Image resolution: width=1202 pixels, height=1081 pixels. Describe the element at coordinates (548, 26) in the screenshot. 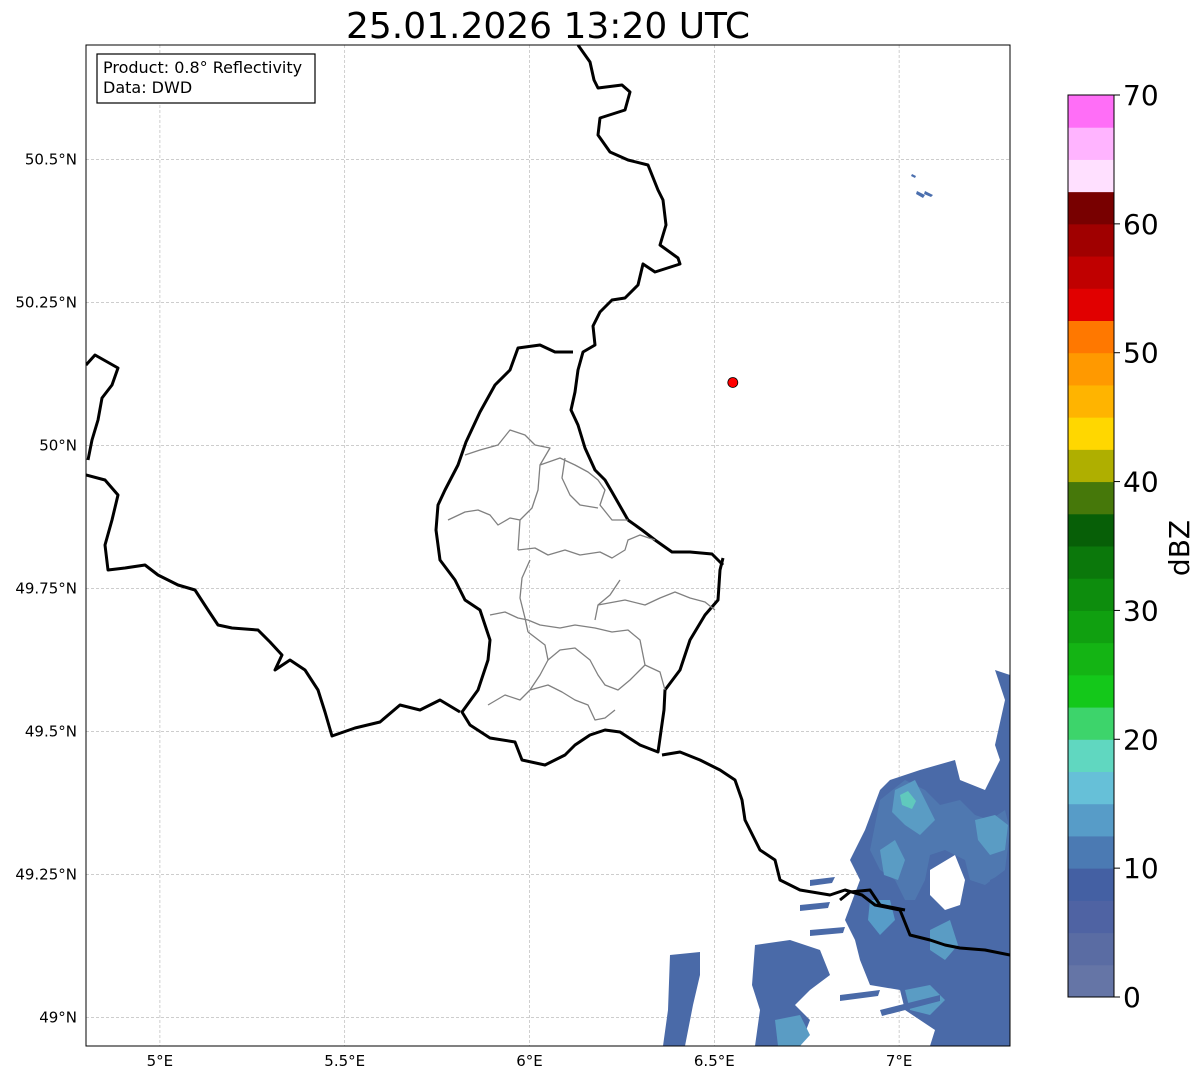

I see `map-title: 25.01.2026 13:20 UTC` at that location.